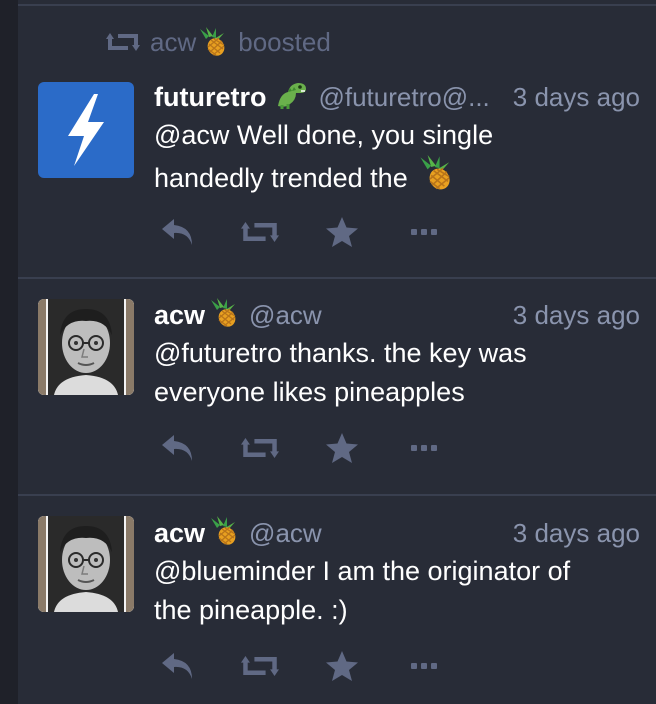 The height and width of the screenshot is (704, 656). I want to click on status-header: futuretro @futuretro@... 3 days ago, so click(397, 97).